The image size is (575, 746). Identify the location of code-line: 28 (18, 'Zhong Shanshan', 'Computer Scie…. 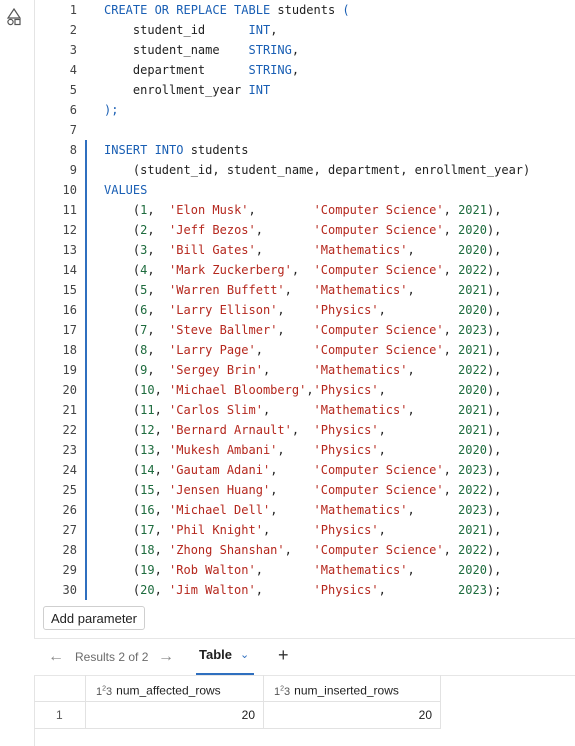
(304, 550).